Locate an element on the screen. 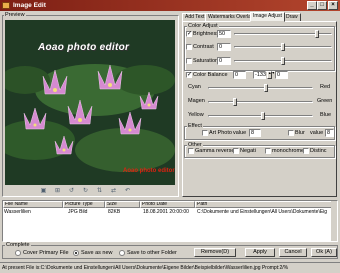 This screenshot has height=273, width=340. watermark-text-small: Aoao photo editor is located at coordinates (149, 171).